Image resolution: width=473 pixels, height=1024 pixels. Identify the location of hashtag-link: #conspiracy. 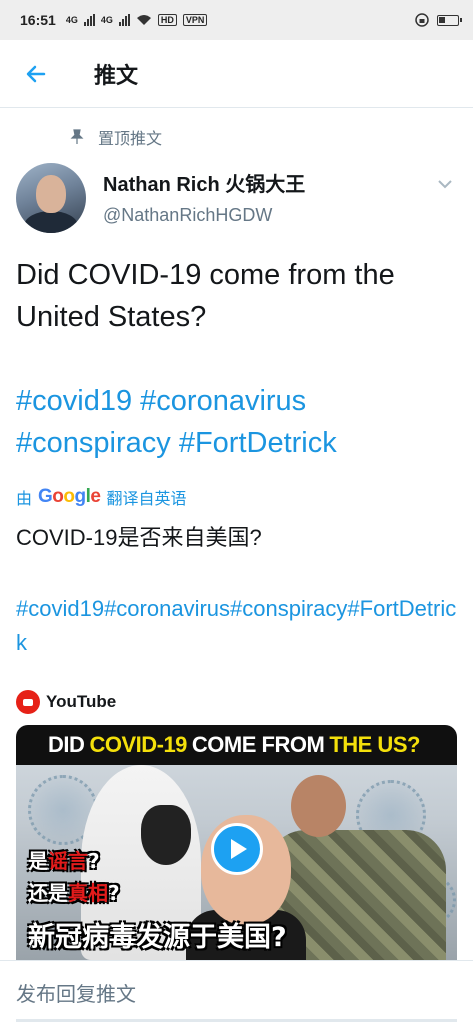
(93, 443).